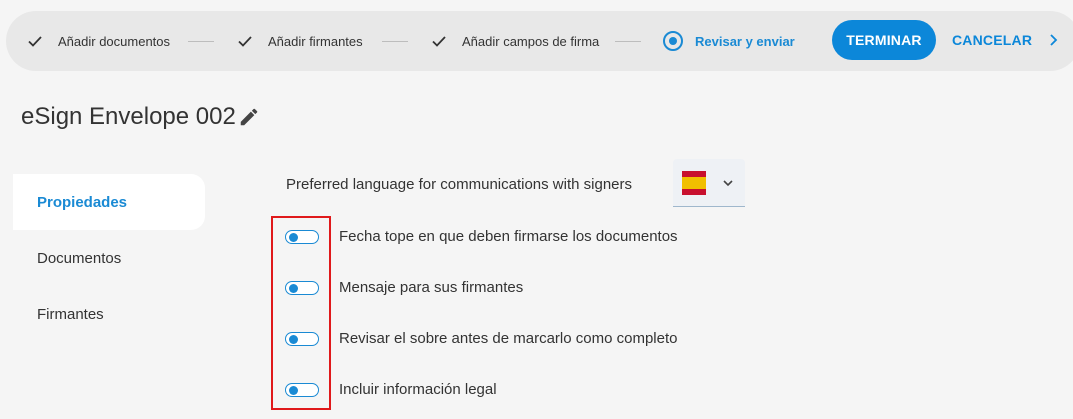 This screenshot has height=419, width=1073. What do you see at coordinates (302, 236) in the screenshot?
I see `deadline-toggle` at bounding box center [302, 236].